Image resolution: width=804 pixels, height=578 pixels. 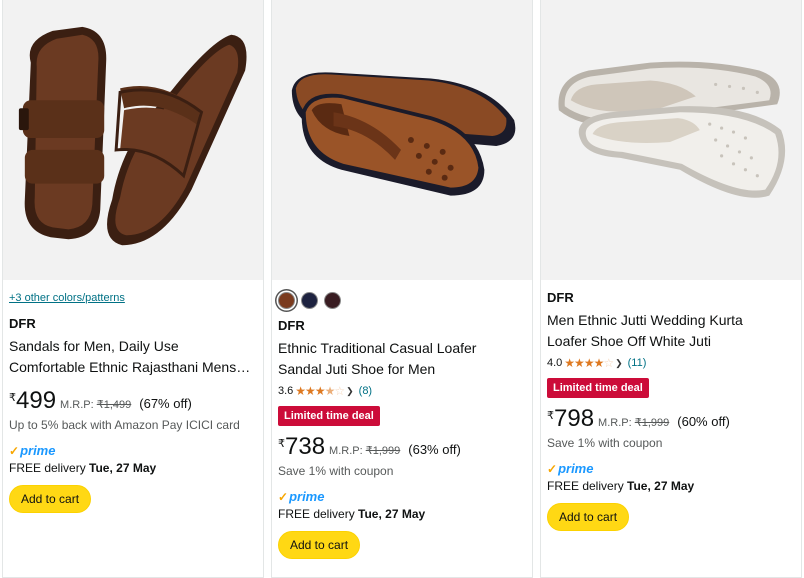 What do you see at coordinates (629, 341) in the screenshot?
I see `product-title-line2: Loafer Shoe Off White Juti` at bounding box center [629, 341].